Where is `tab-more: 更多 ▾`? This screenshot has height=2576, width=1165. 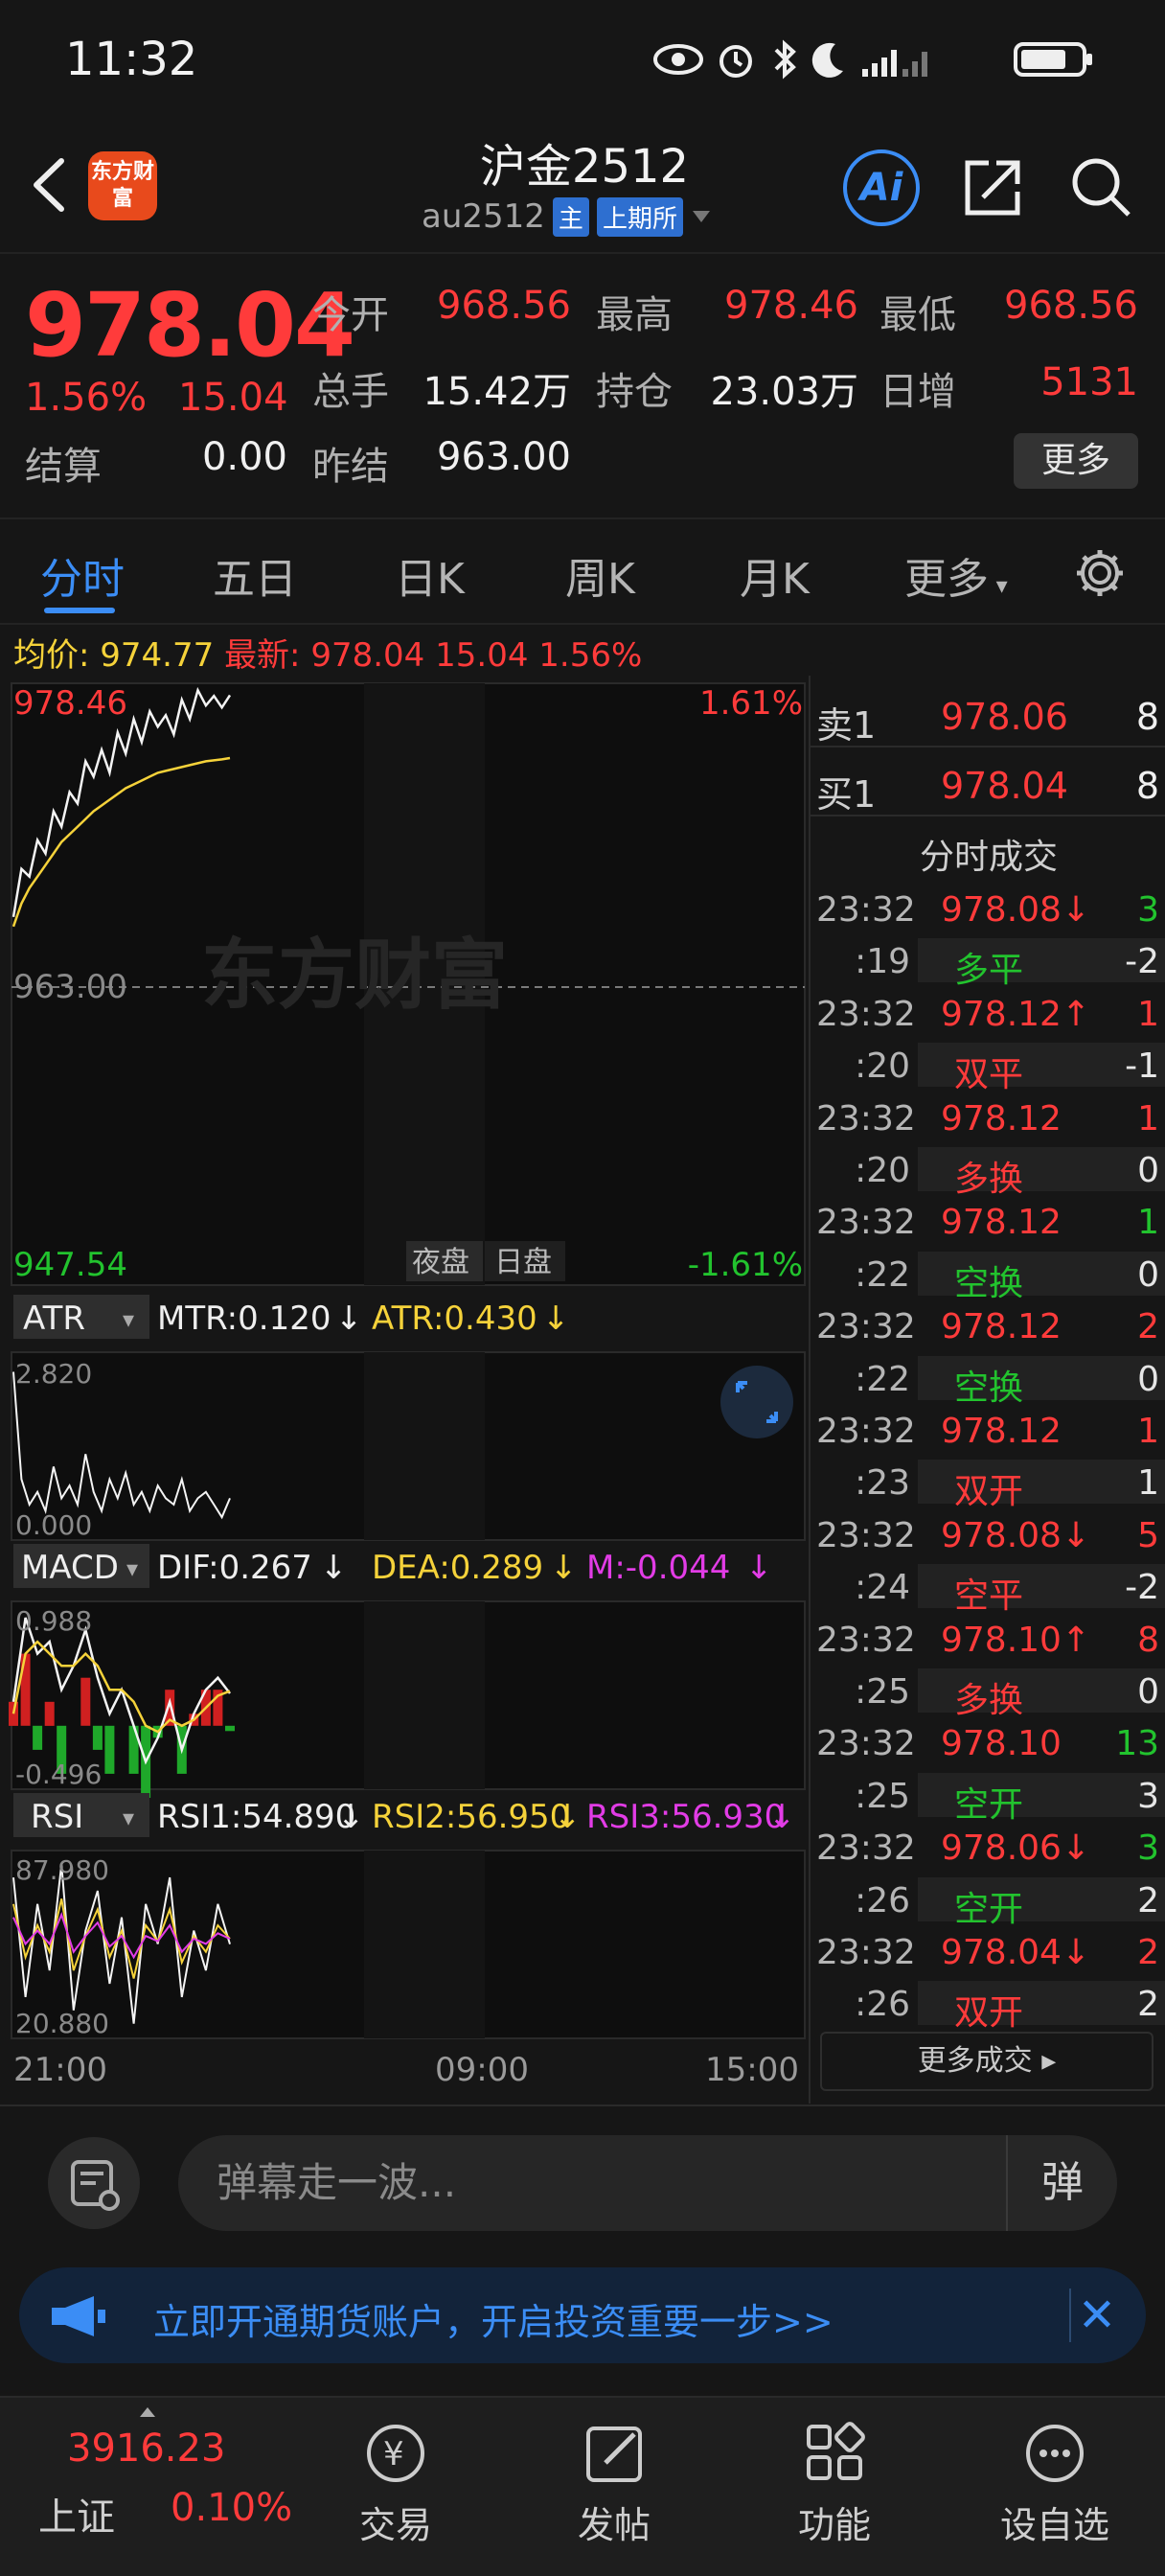
tab-more: 更多 ▾ is located at coordinates (956, 575).